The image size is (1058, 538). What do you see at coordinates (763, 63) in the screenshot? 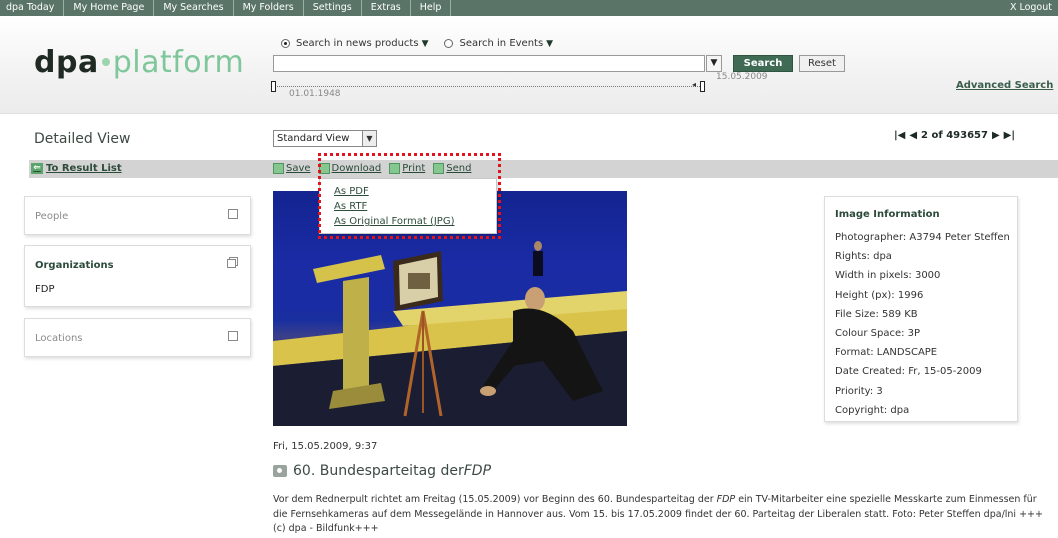
I see `search-button: Search` at bounding box center [763, 63].